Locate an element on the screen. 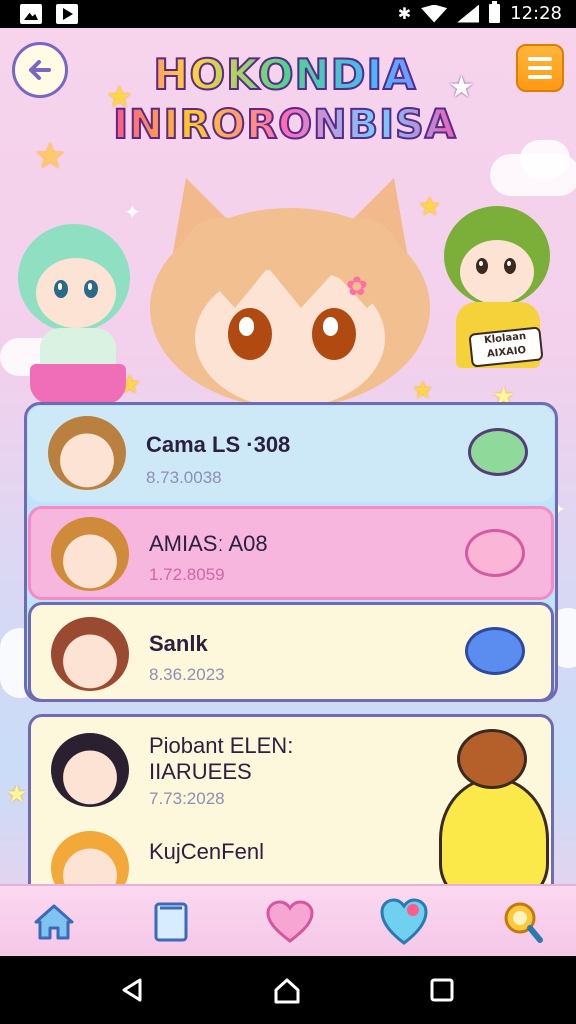  signal-icon is located at coordinates (468, 13).